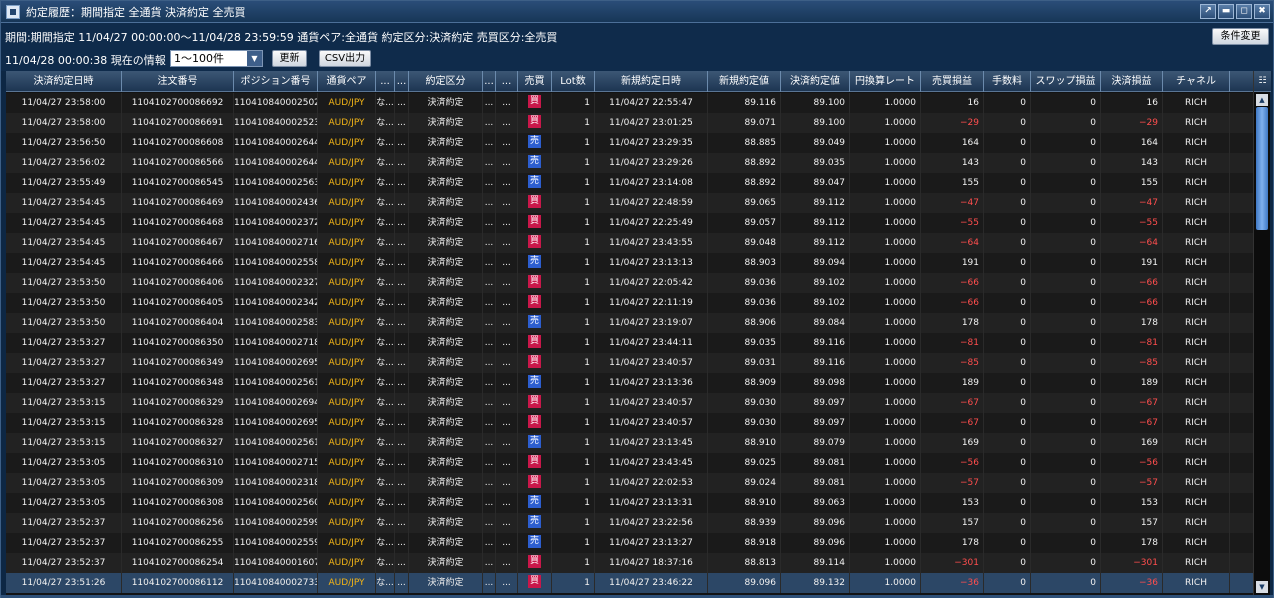  I want to click on scroll-down-arrow-icon: ▼, so click(1262, 587).